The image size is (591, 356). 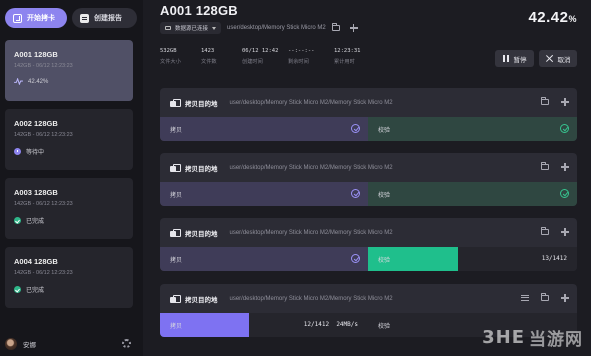 What do you see at coordinates (170, 62) in the screenshot?
I see `stat-label: 文件大小` at bounding box center [170, 62].